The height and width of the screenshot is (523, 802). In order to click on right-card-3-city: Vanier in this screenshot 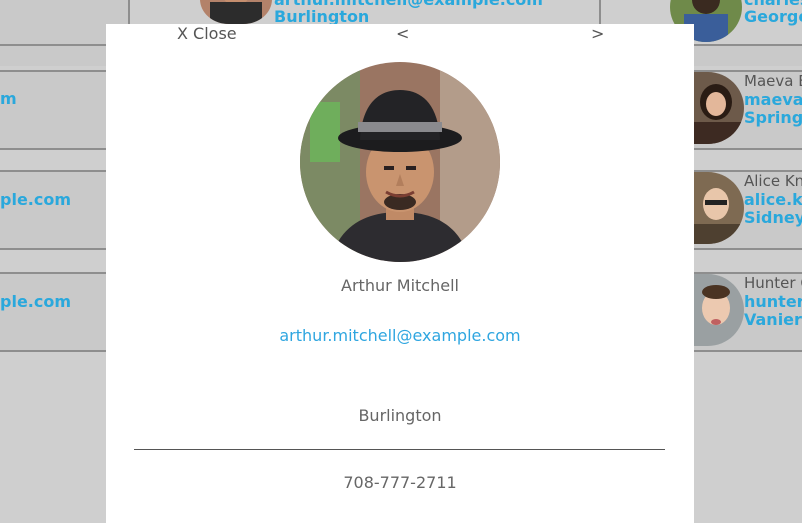, I will do `click(773, 319)`.